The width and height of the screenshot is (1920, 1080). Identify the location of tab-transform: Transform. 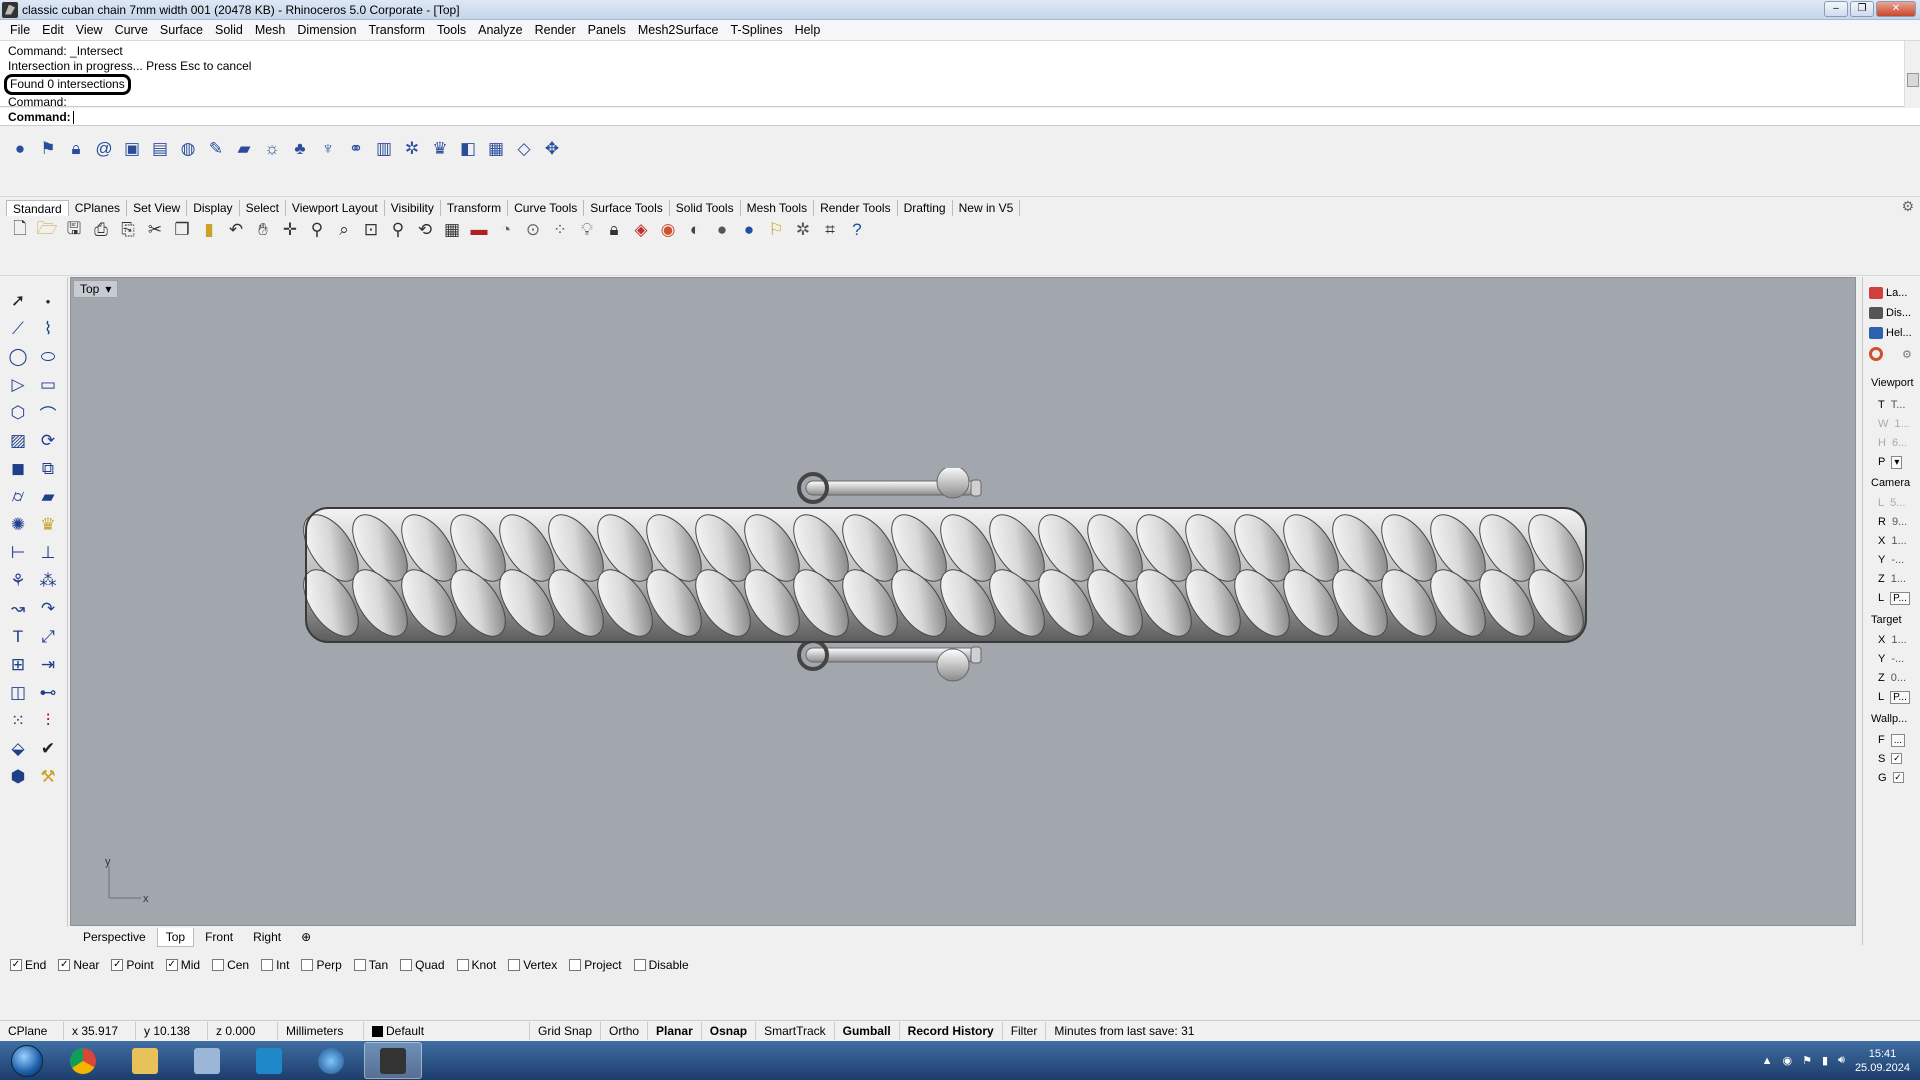
(475, 208).